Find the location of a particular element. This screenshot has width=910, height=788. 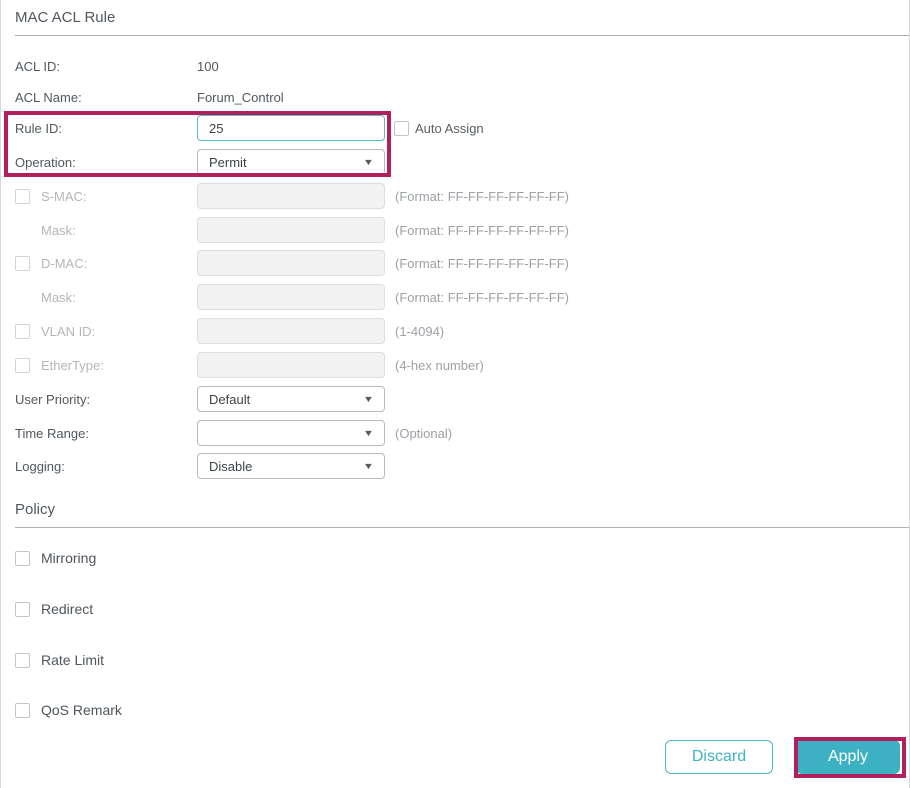

dmac-mask-input is located at coordinates (291, 297).